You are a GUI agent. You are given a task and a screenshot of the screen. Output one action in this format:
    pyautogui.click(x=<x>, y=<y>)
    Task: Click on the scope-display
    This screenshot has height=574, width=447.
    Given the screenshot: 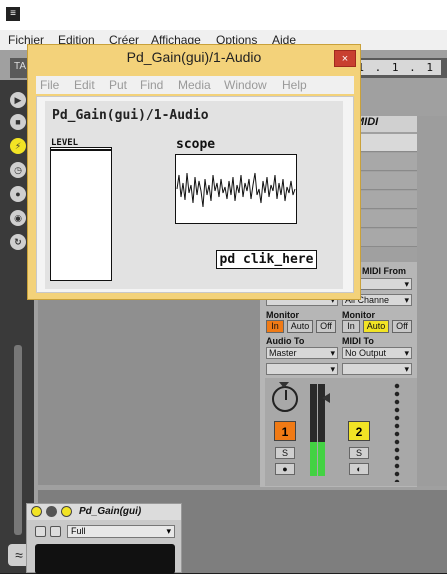 What is the action you would take?
    pyautogui.click(x=236, y=189)
    